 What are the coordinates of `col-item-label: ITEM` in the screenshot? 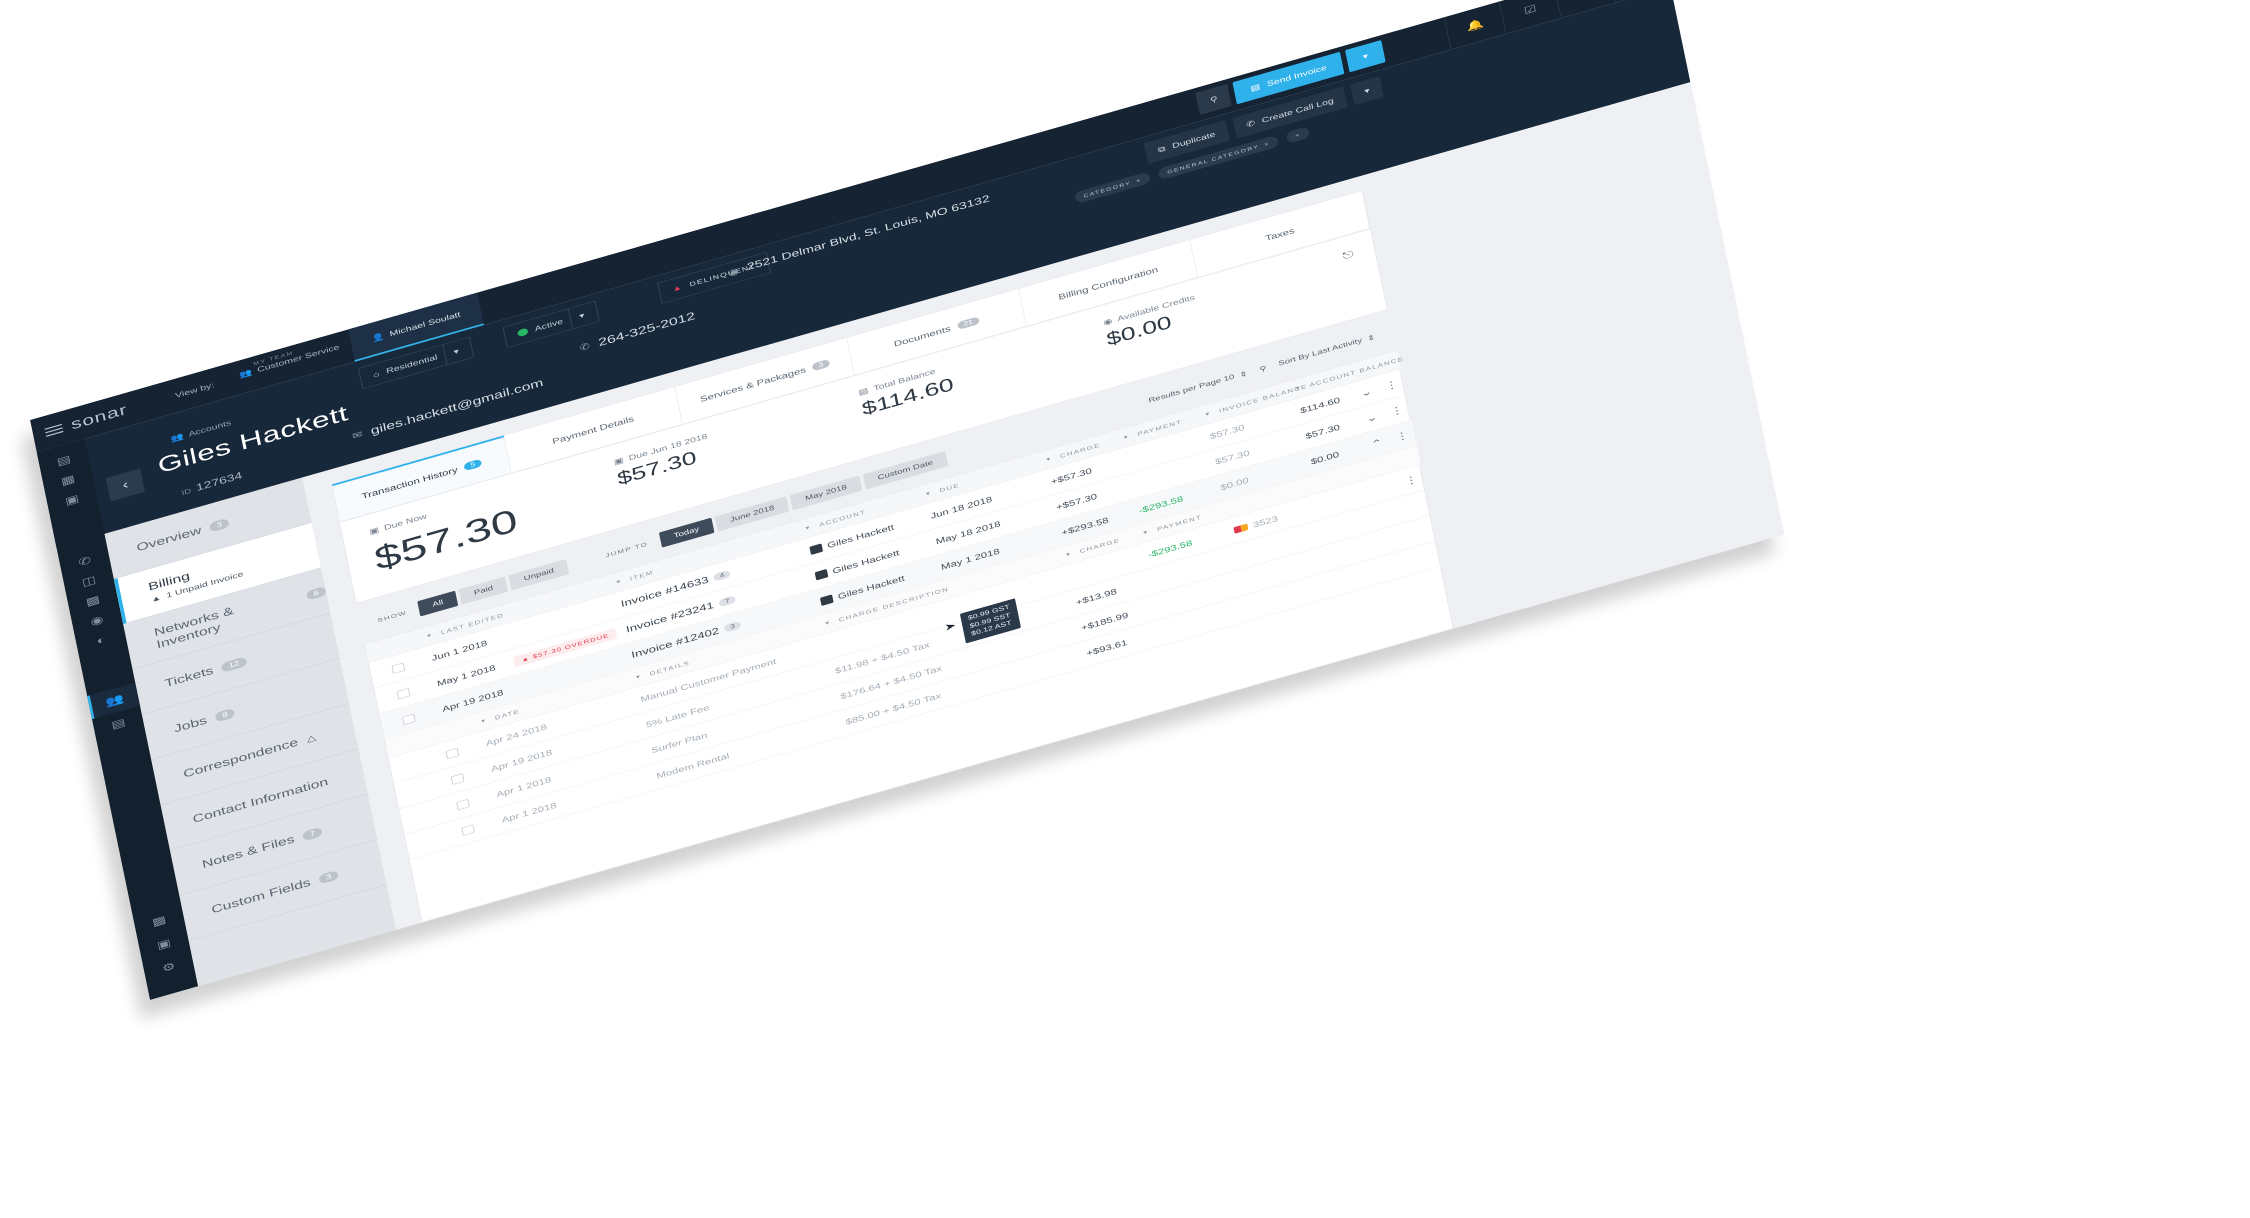 It's located at (641, 575).